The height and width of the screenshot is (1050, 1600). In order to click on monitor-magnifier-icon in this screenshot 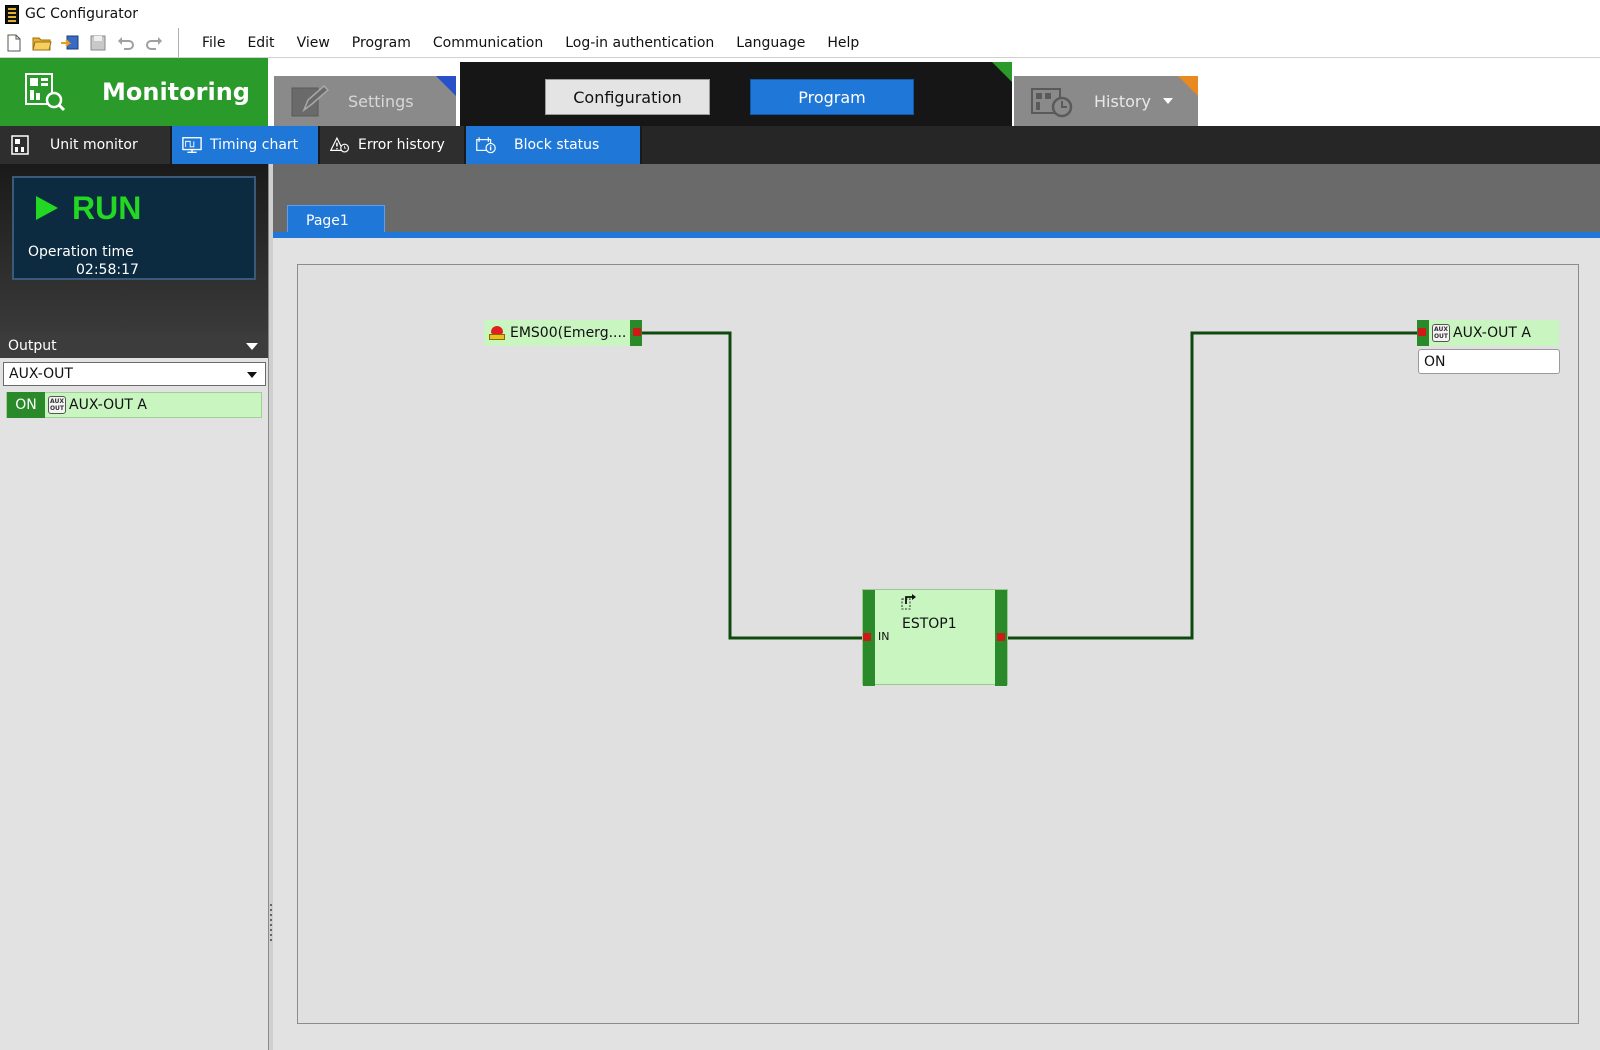, I will do `click(45, 92)`.